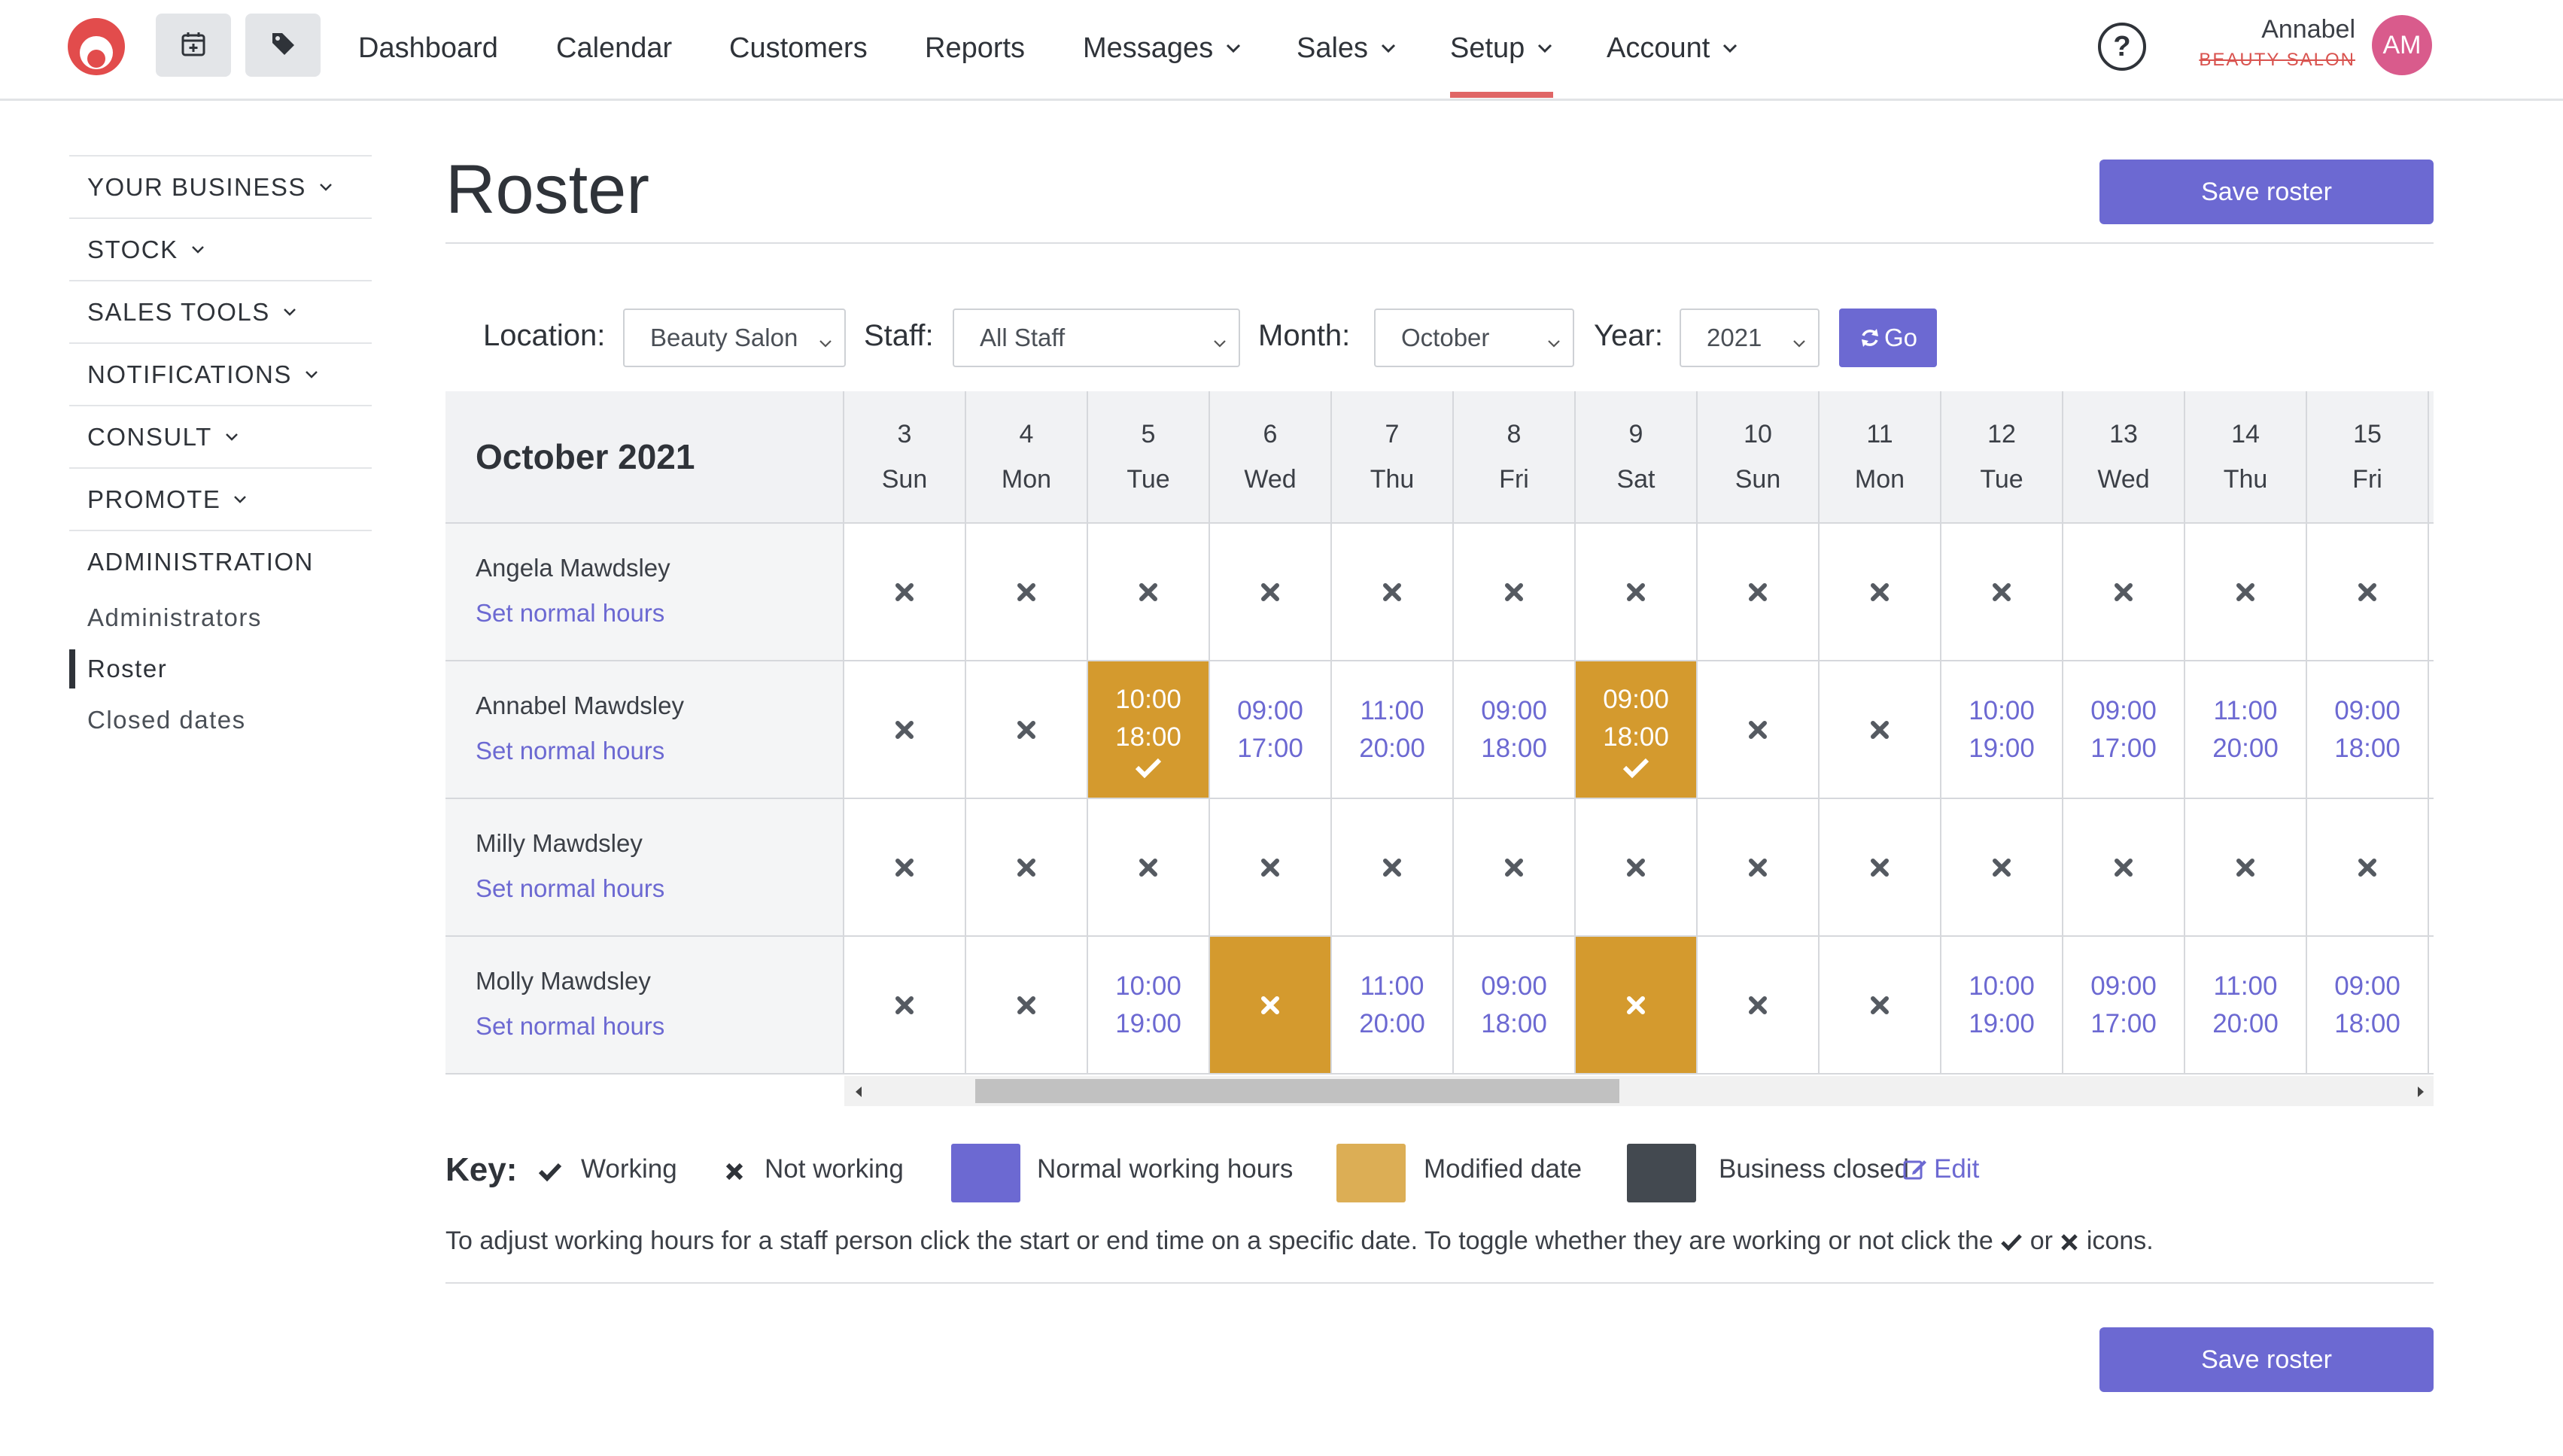 This screenshot has width=2563, height=1456. Describe the element at coordinates (283, 45) in the screenshot. I see `new-sale-button` at that location.